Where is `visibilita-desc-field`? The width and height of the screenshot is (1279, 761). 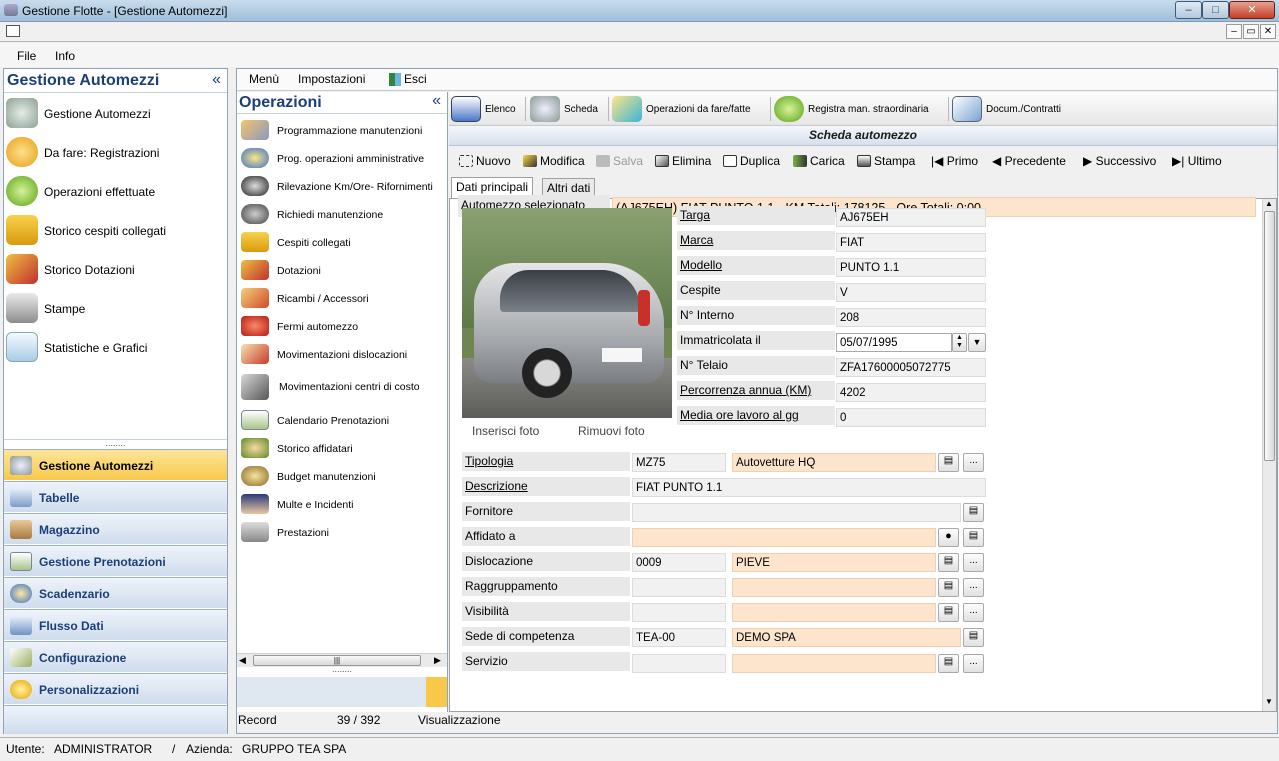
visibilita-desc-field is located at coordinates (834, 612).